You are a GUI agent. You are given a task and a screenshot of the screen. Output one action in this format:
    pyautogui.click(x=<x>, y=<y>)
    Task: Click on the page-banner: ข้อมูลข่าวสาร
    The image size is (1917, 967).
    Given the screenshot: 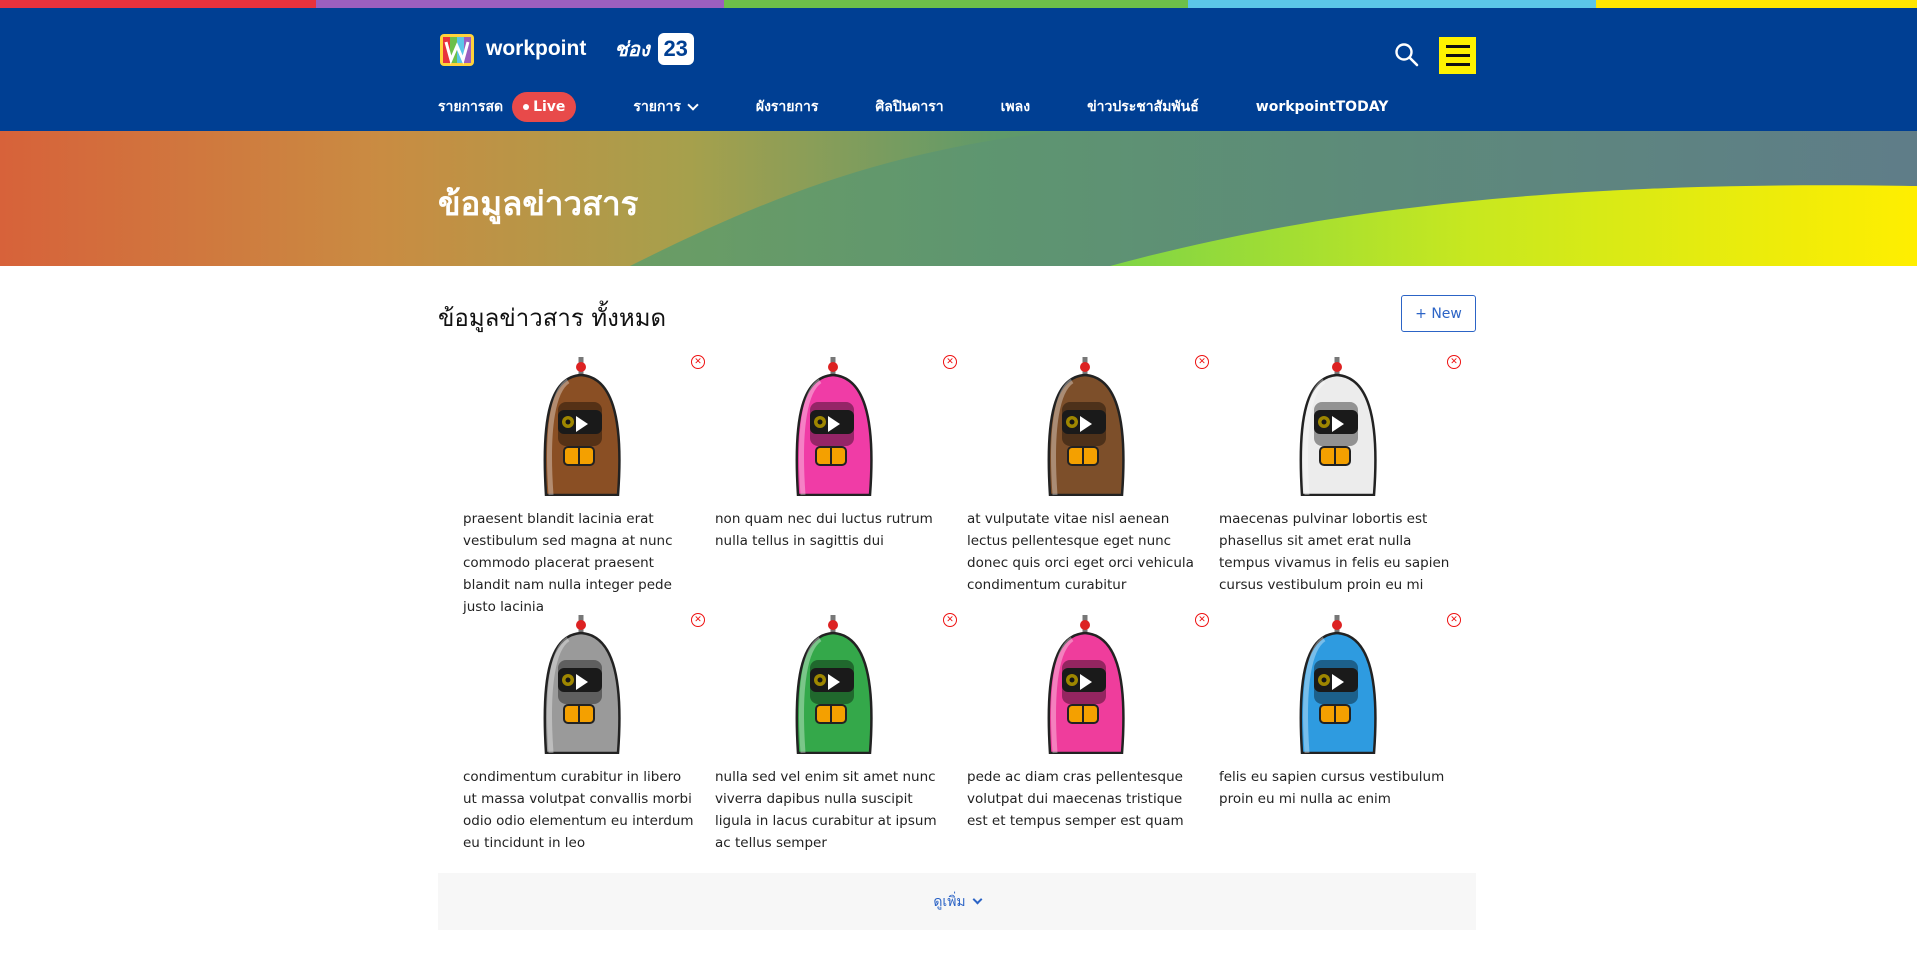 What is the action you would take?
    pyautogui.click(x=958, y=198)
    